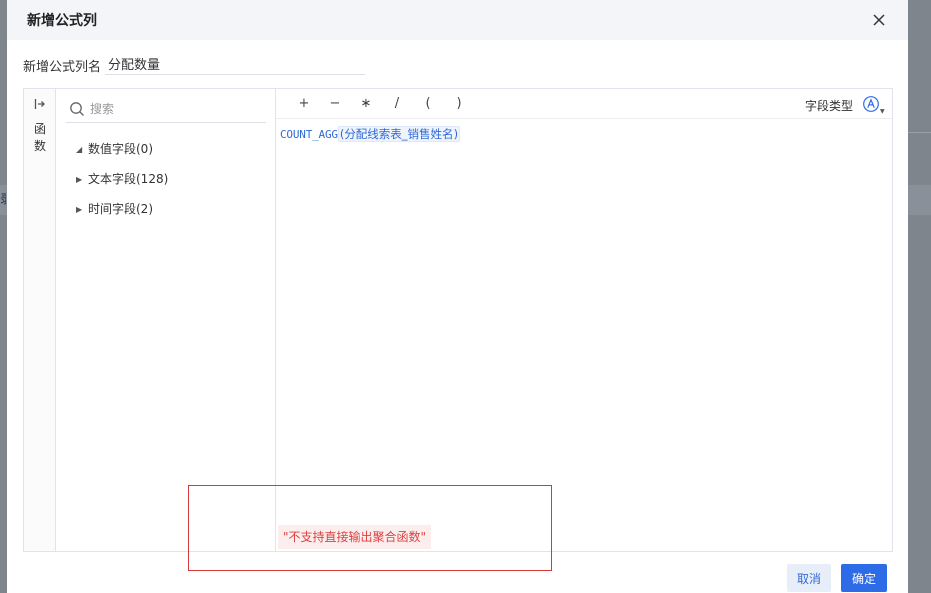 This screenshot has height=593, width=931. I want to click on caret-expanded-icon: ◢, so click(79, 149).